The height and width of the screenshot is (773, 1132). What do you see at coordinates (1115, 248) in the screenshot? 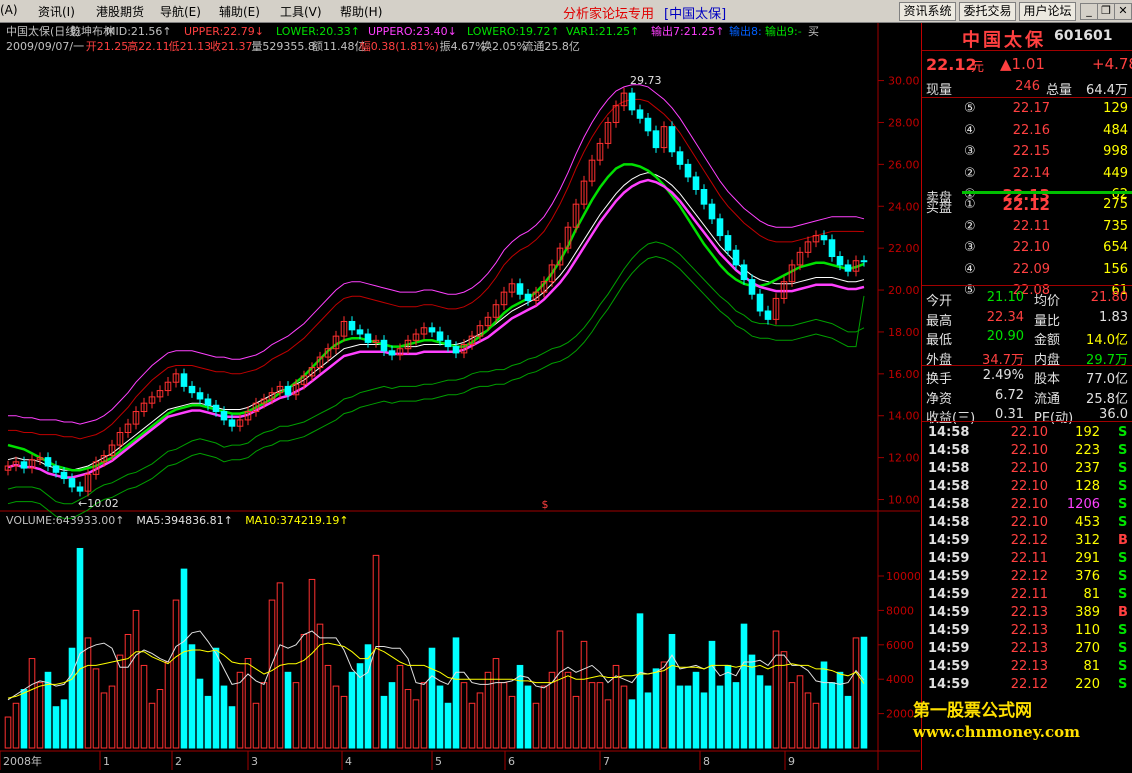
I see `bid-volume: 654` at bounding box center [1115, 248].